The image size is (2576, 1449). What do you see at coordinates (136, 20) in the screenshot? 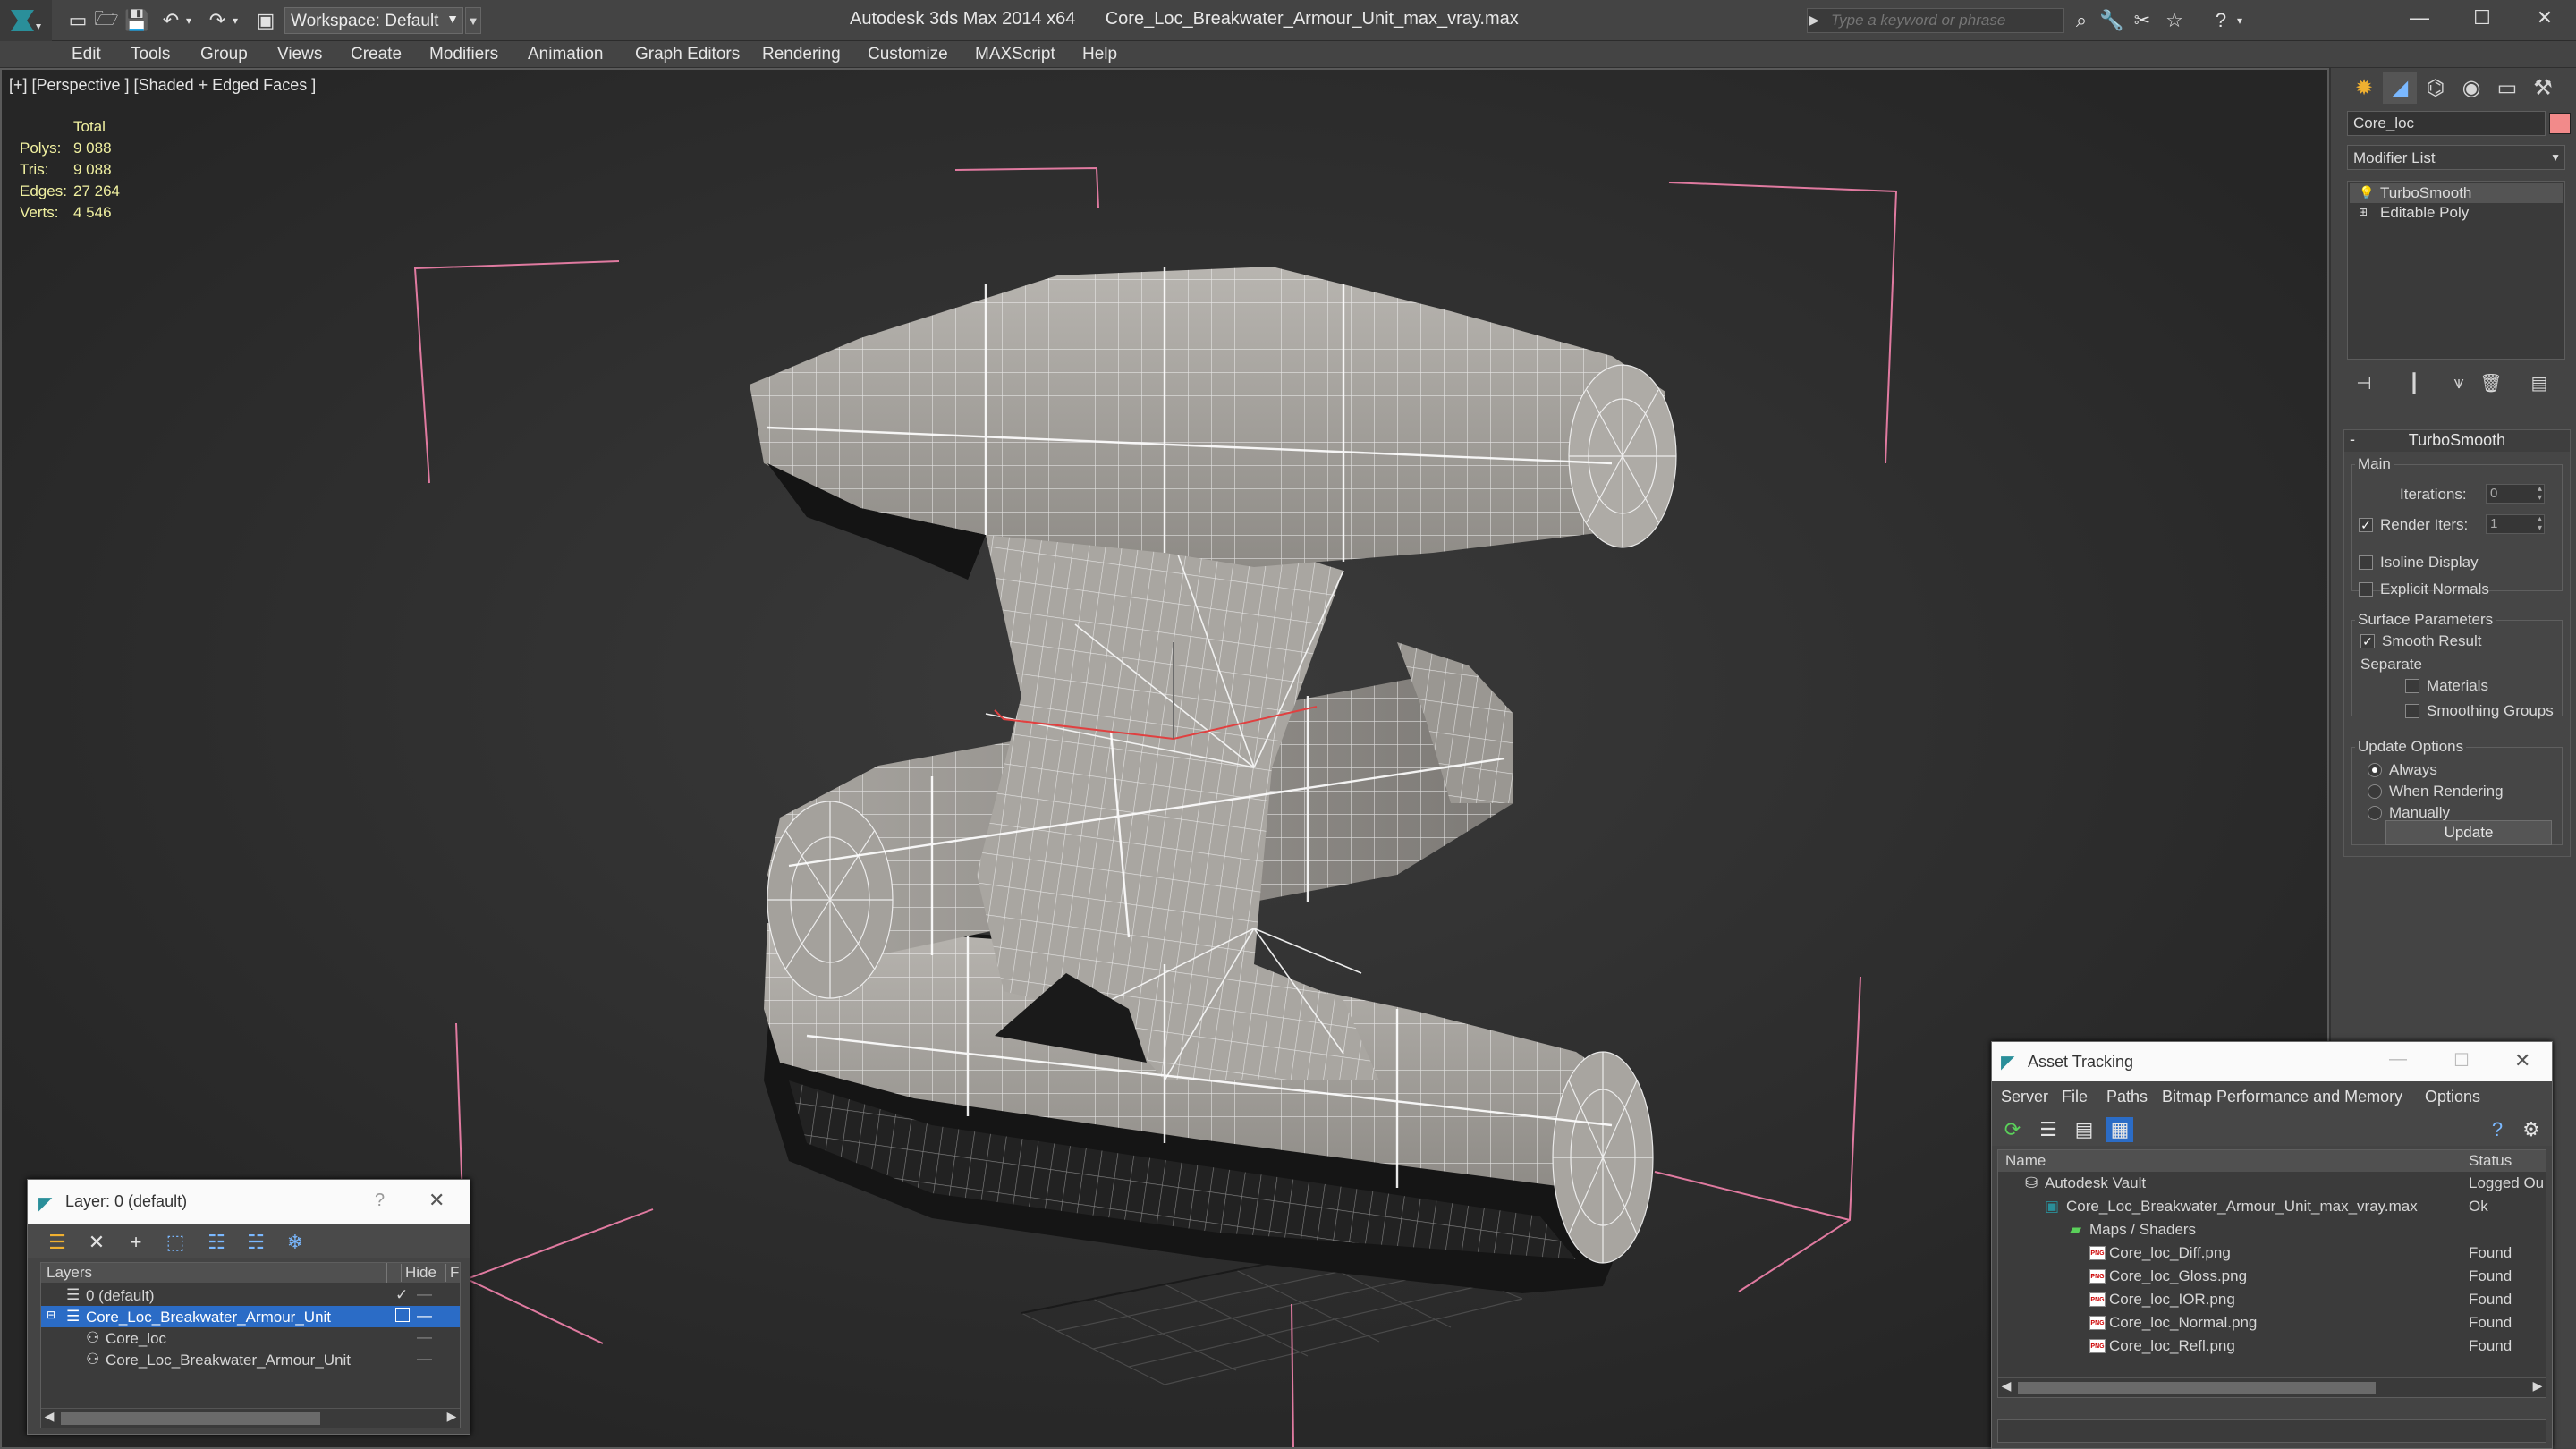
I see `save-file-icon: 💾` at bounding box center [136, 20].